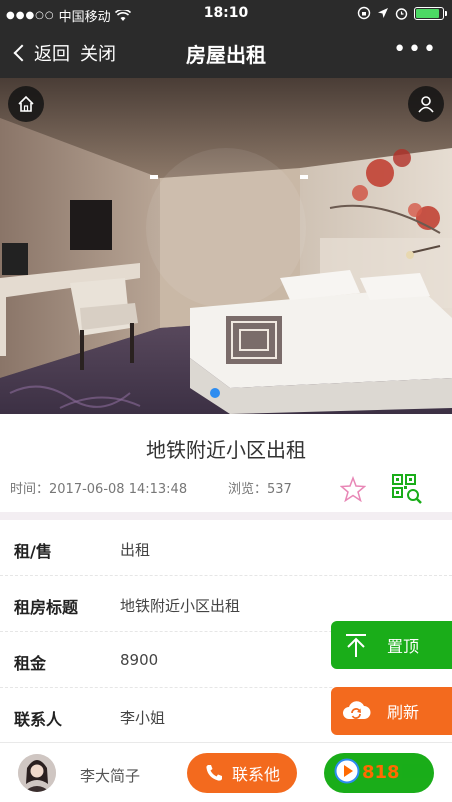  I want to click on close-button: 关闭, so click(98, 53).